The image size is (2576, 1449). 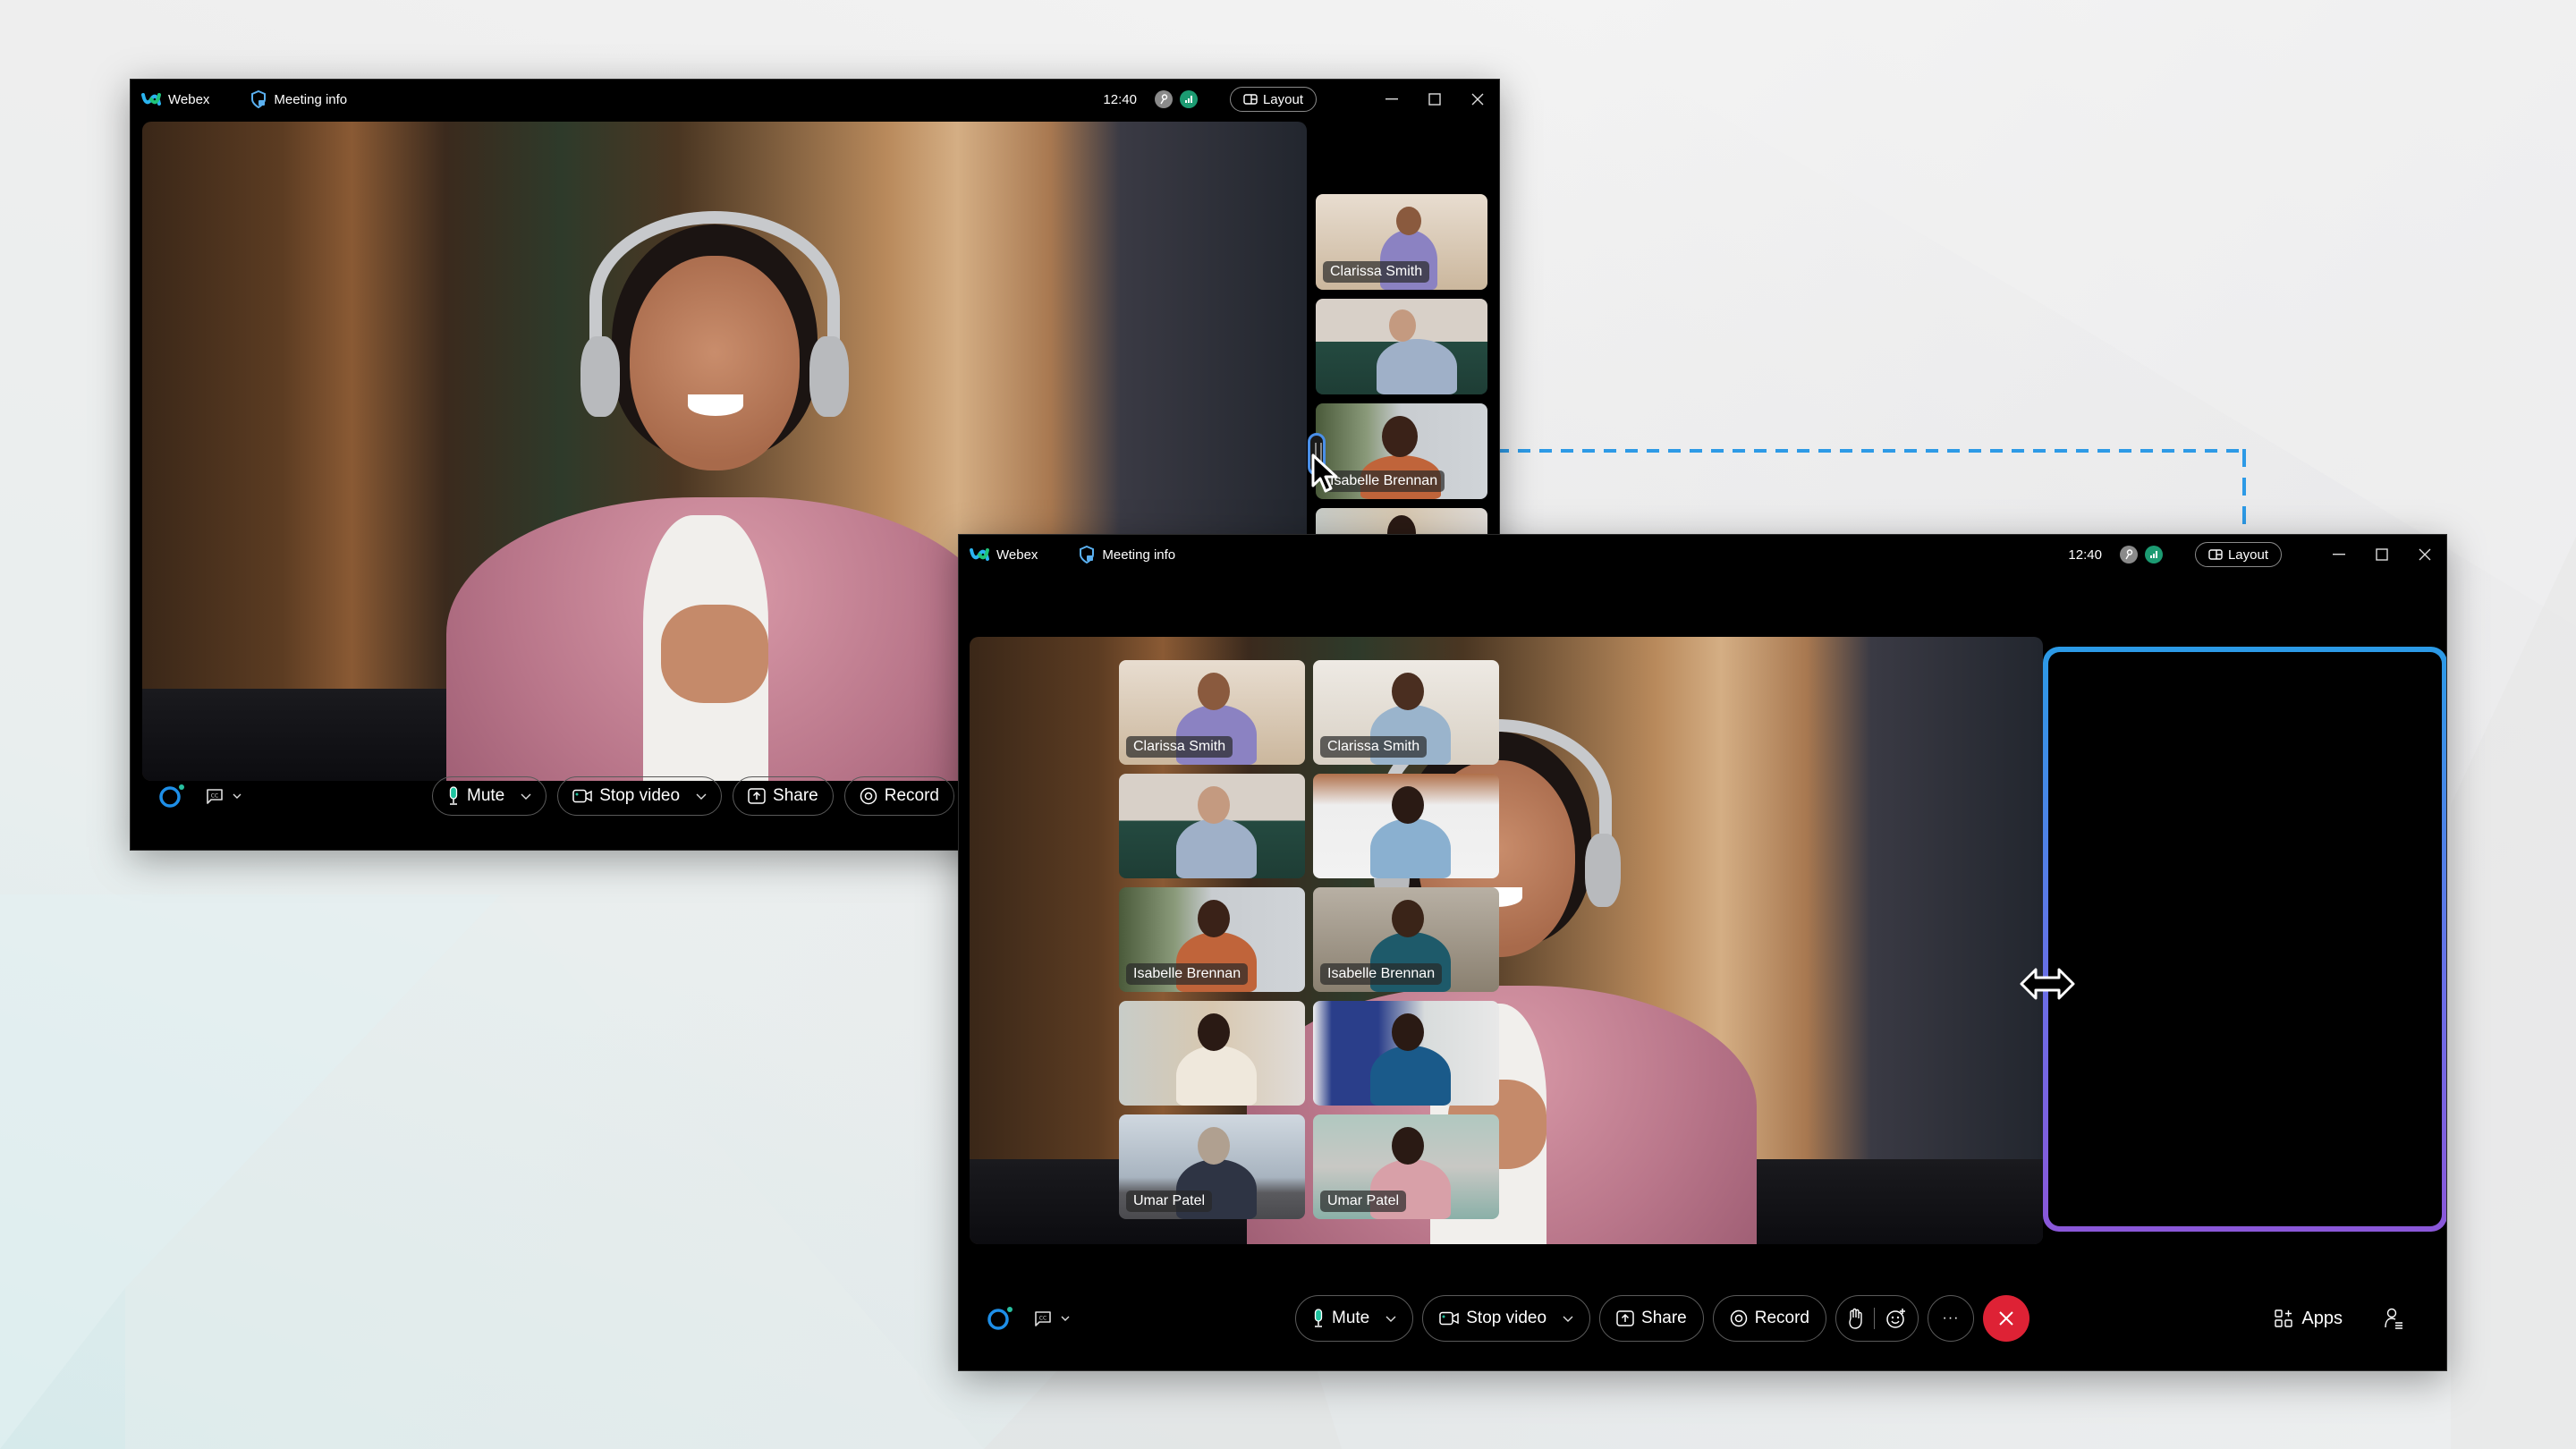 I want to click on filmstrip-tile, so click(x=1401, y=346).